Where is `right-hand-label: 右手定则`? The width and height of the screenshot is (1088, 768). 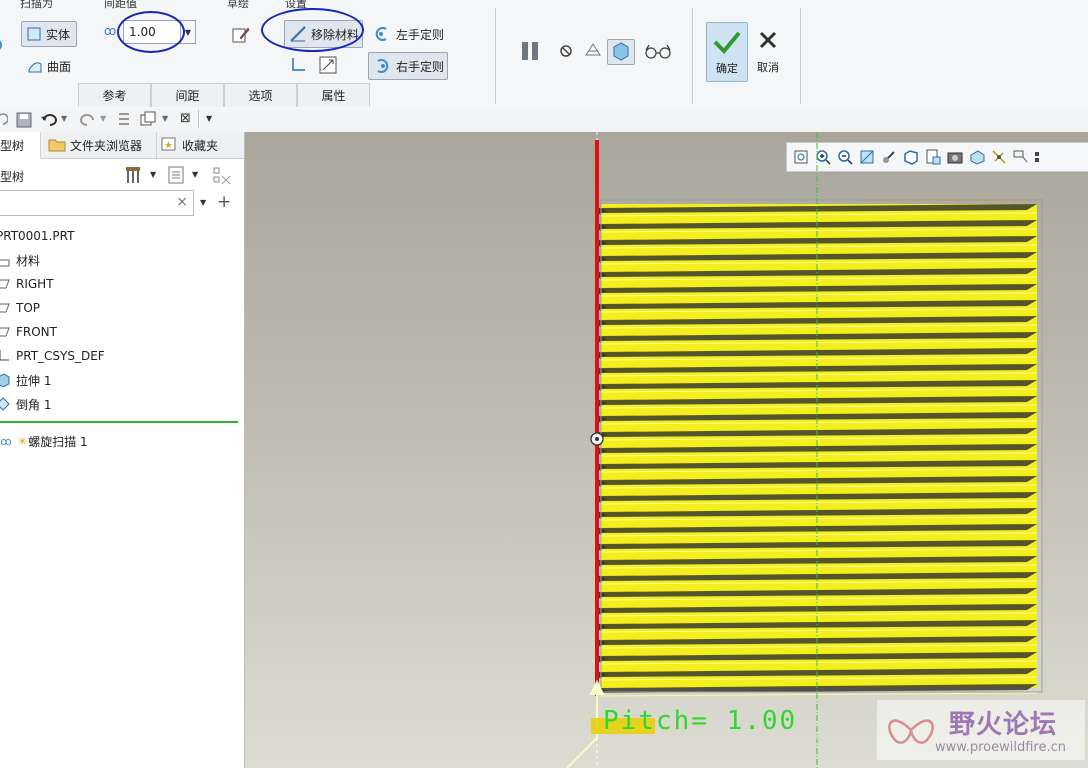 right-hand-label: 右手定则 is located at coordinates (420, 66).